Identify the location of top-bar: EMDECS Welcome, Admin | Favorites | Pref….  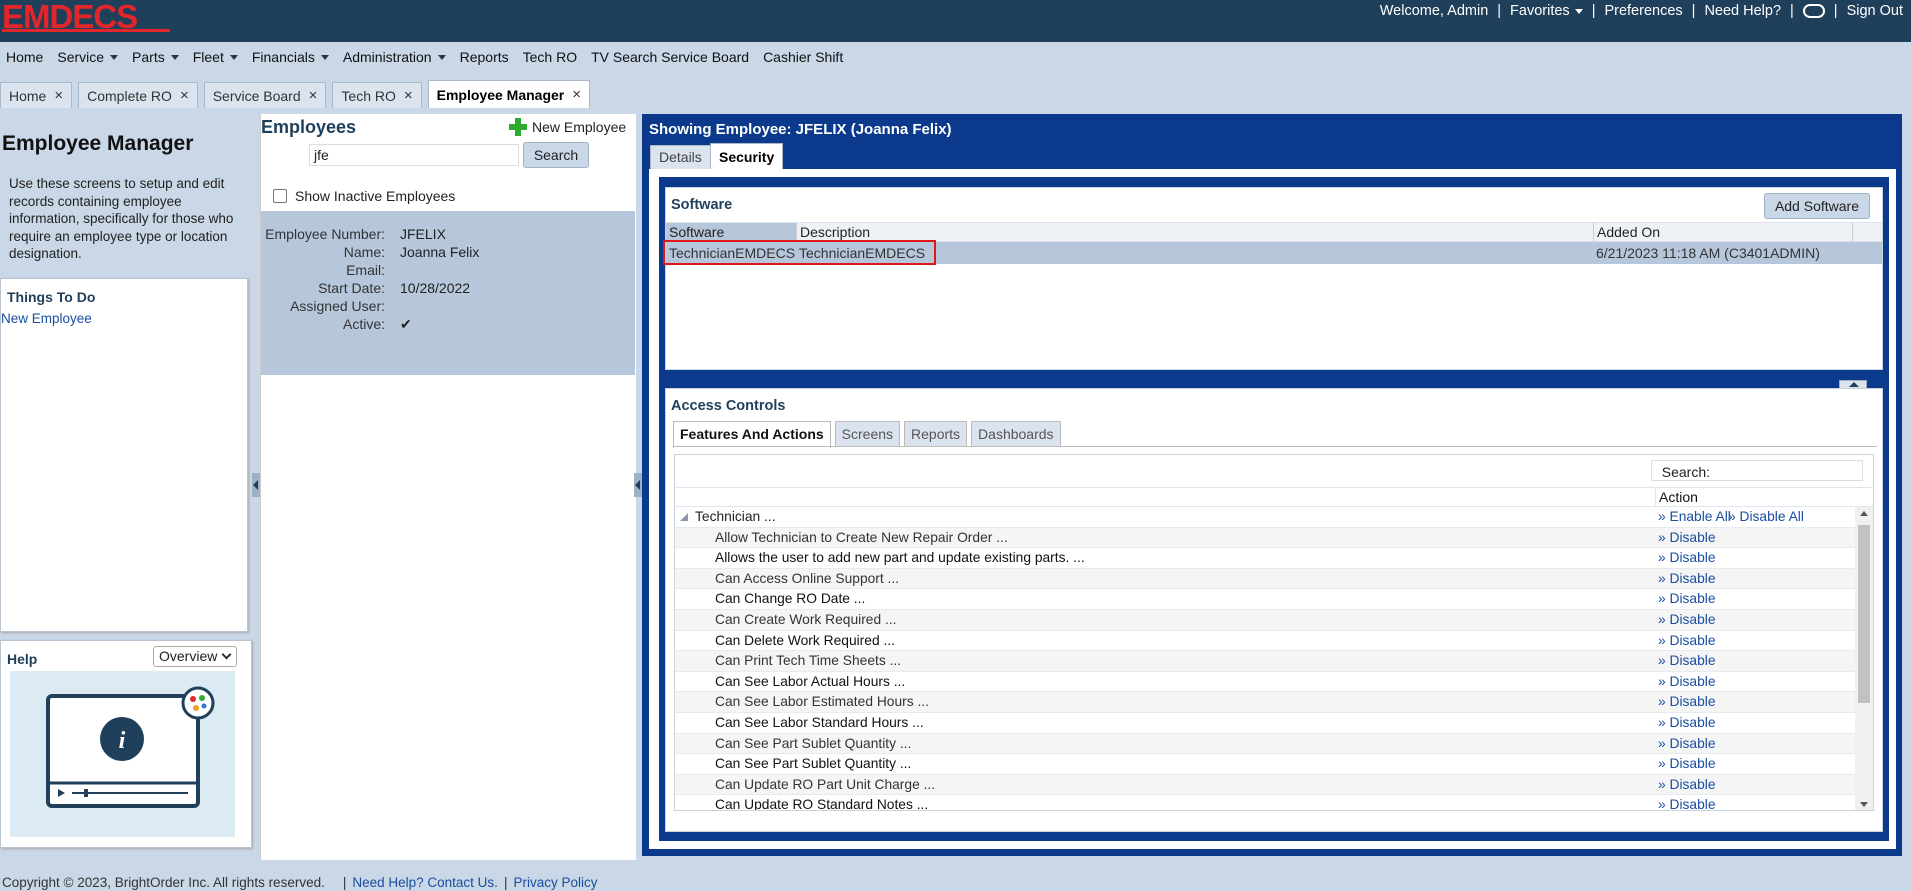
(955, 21).